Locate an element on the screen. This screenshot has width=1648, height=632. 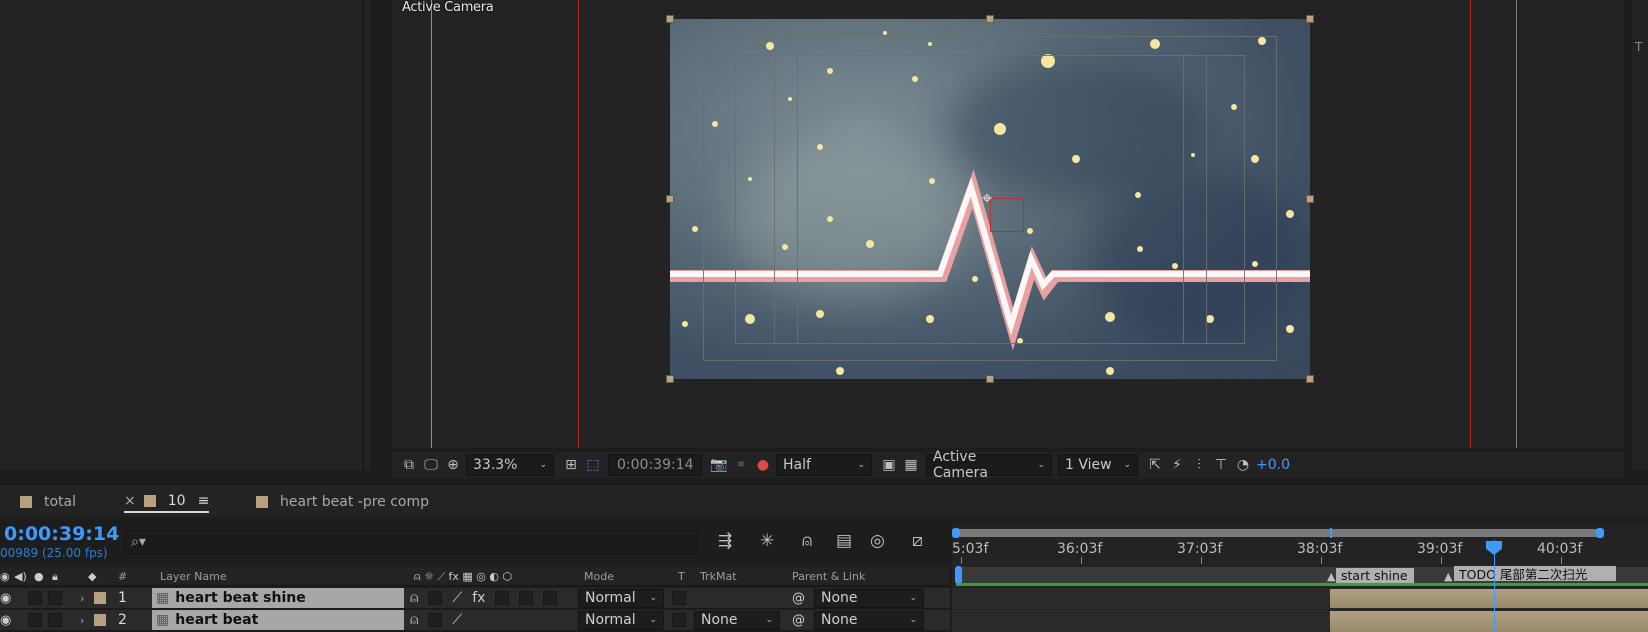
anchor-point-icon: ⌖ is located at coordinates (987, 199).